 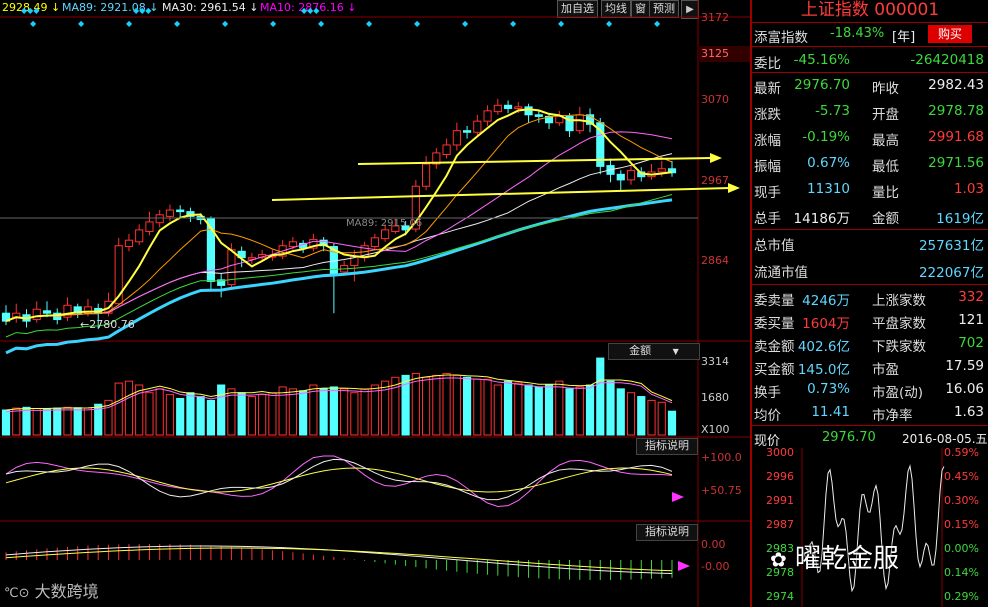 I want to click on quote-row: 总市值 257631亿, so click(x=870, y=244).